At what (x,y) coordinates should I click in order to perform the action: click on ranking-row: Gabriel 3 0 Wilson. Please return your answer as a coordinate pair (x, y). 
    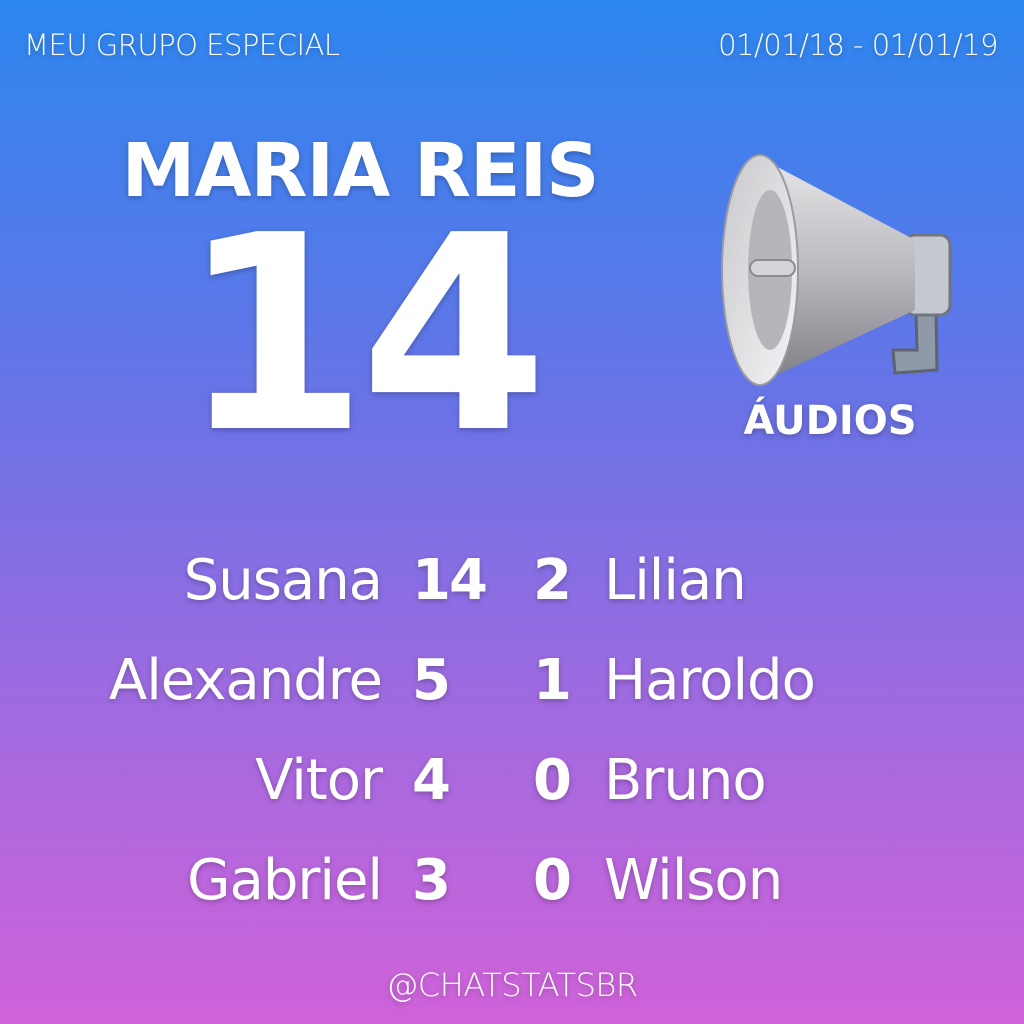
    Looking at the image, I should click on (512, 888).